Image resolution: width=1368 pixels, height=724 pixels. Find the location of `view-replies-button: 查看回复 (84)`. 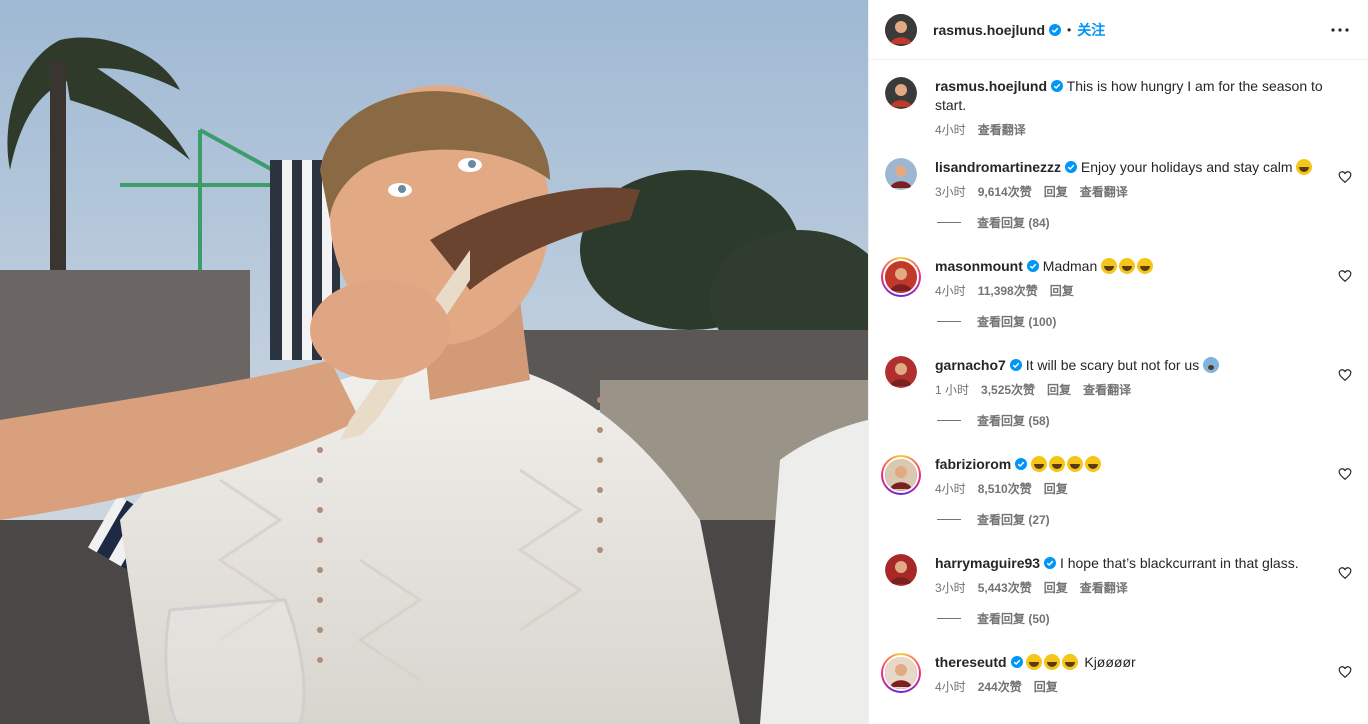

view-replies-button: 查看回复 (84) is located at coordinates (1144, 222).